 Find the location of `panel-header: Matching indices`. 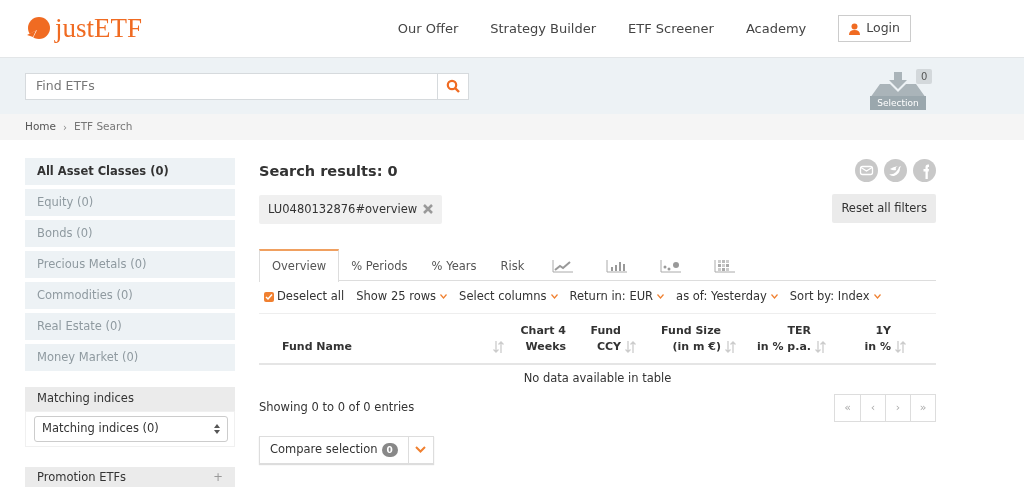

panel-header: Matching indices is located at coordinates (130, 399).